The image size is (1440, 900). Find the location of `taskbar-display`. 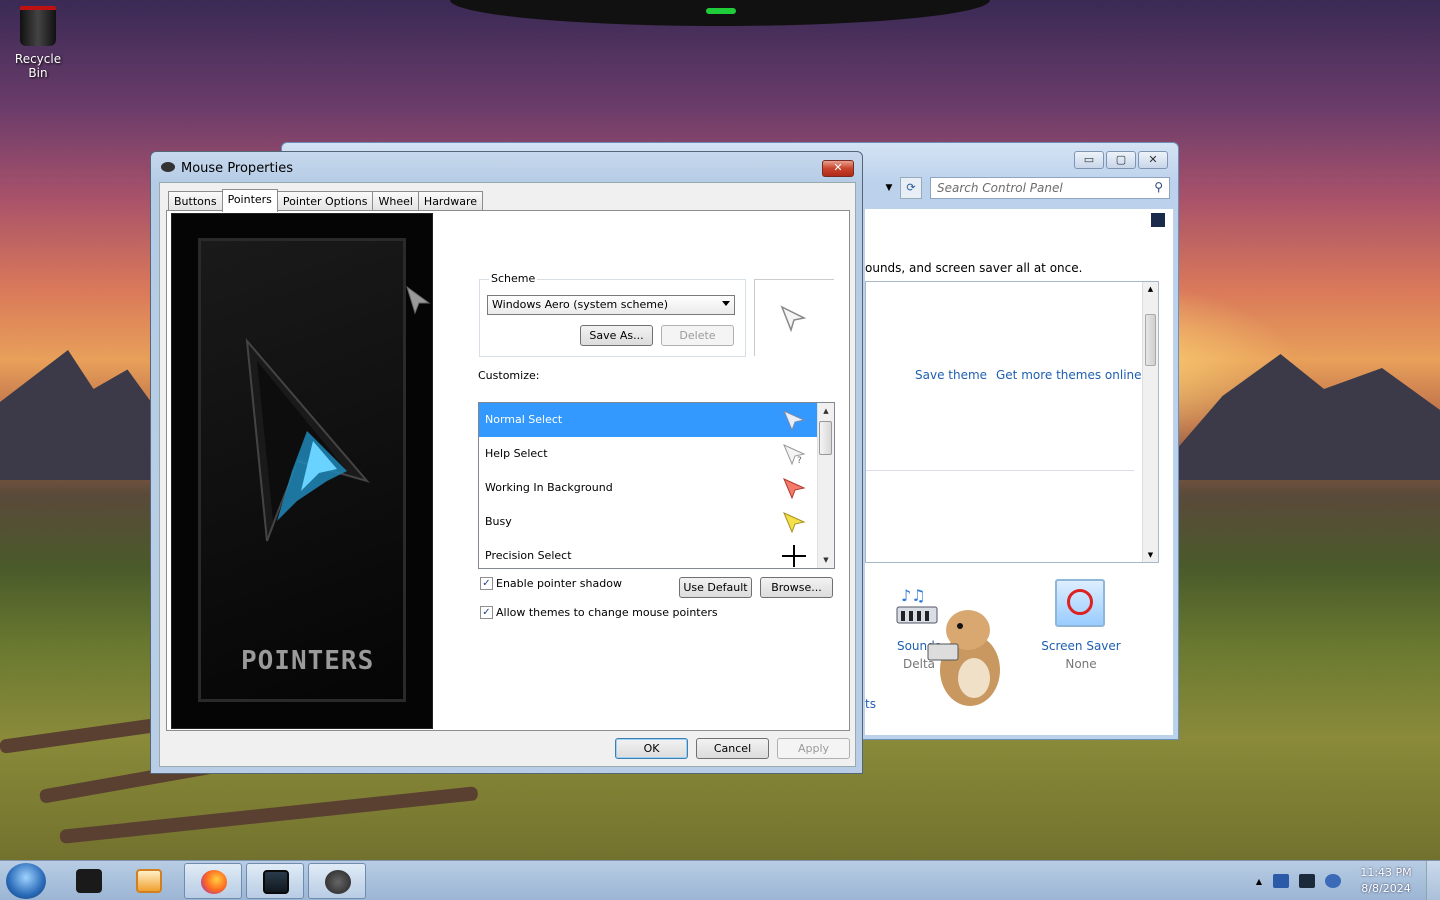

taskbar-display is located at coordinates (275, 881).